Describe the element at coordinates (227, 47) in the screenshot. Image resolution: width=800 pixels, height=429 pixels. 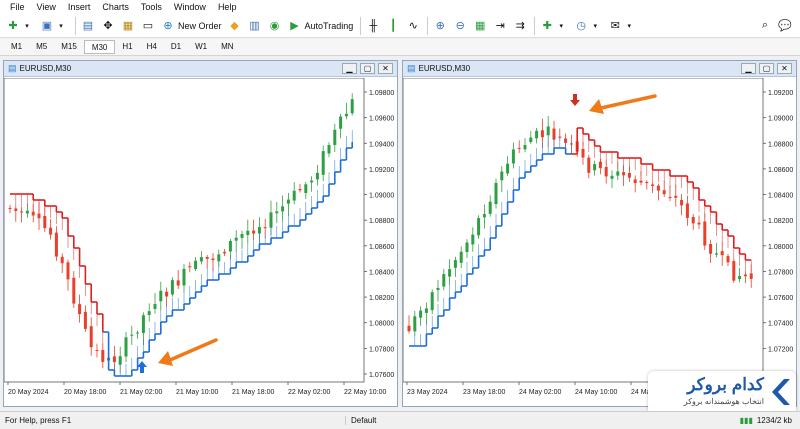
I see `tf-mn: MN` at that location.